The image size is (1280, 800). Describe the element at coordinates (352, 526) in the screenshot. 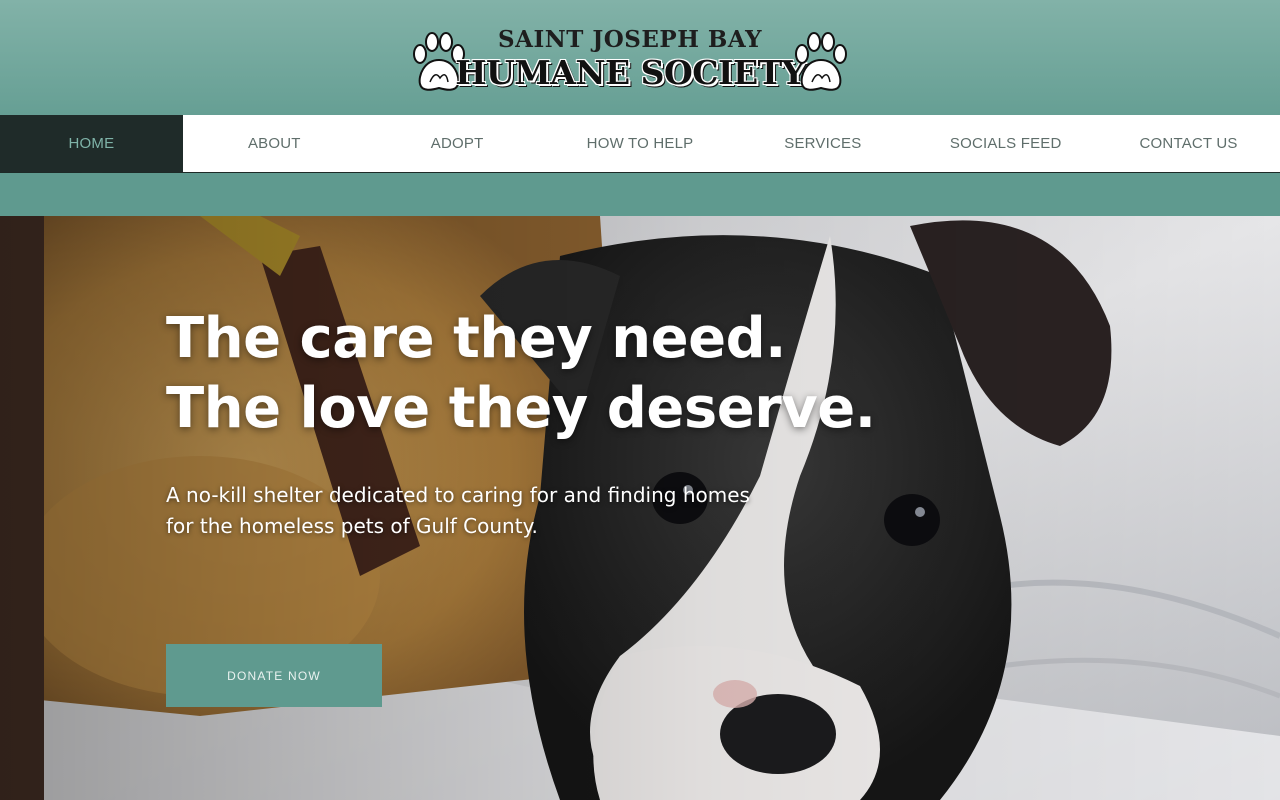

I see `subtext-line-2: for the homeless pets of Gulf County.` at that location.